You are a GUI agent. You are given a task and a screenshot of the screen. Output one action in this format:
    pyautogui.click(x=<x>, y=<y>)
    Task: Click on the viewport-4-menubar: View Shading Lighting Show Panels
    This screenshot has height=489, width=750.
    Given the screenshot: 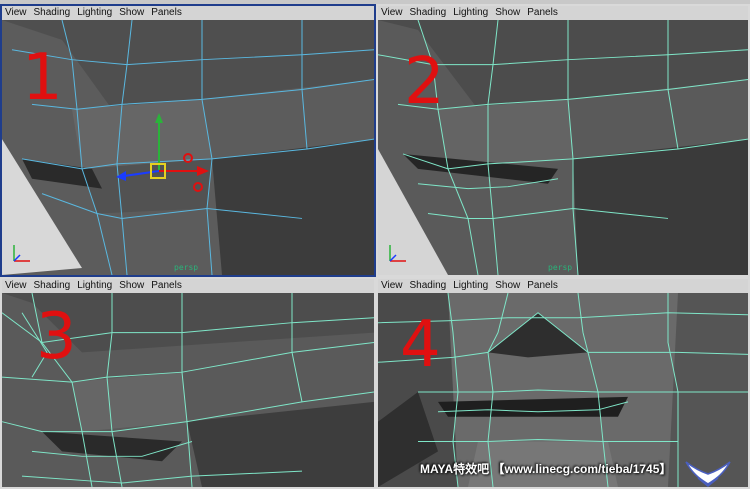 What is the action you would take?
    pyautogui.click(x=563, y=286)
    